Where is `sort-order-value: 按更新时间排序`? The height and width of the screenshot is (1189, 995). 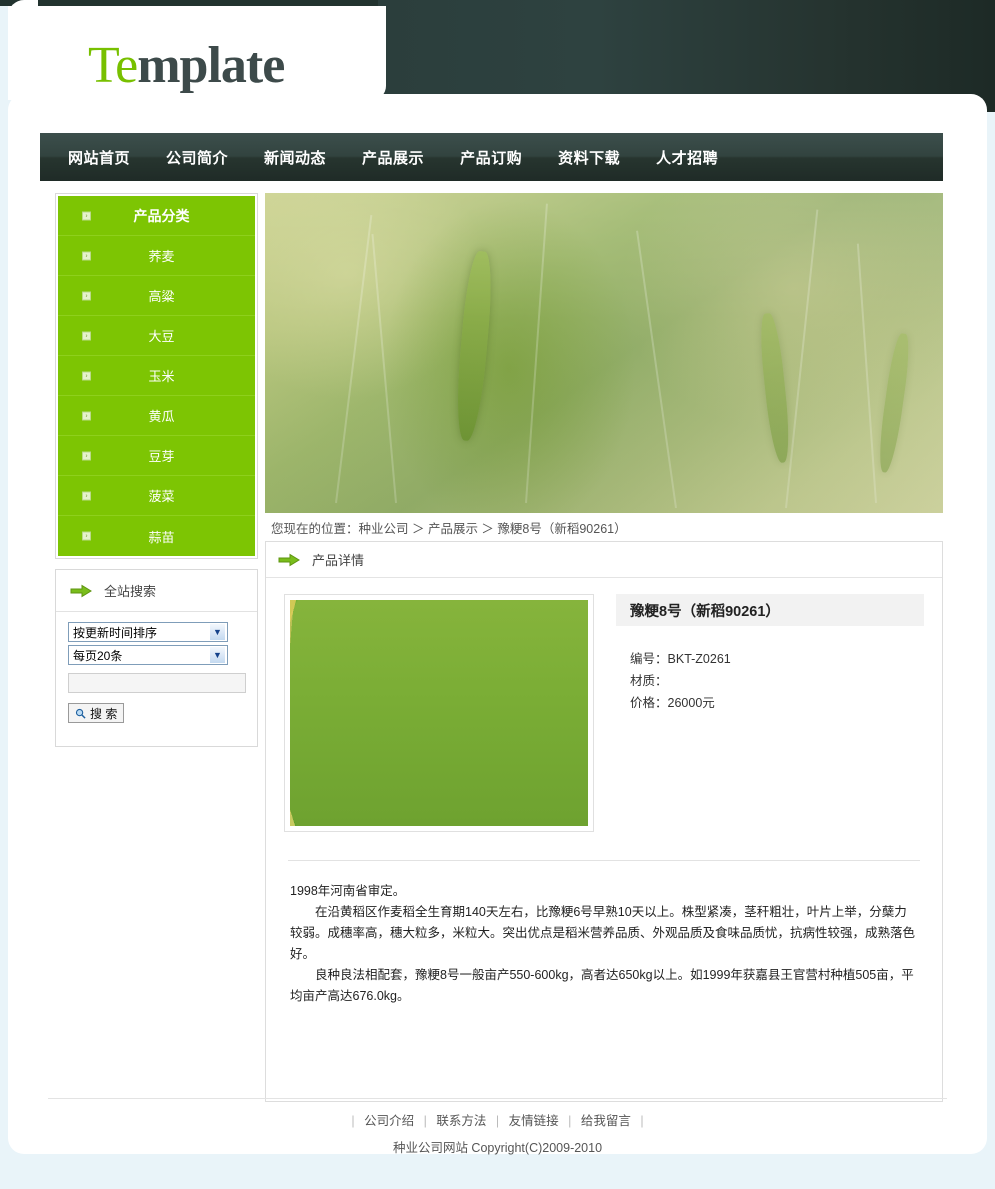 sort-order-value: 按更新时间排序 is located at coordinates (115, 632).